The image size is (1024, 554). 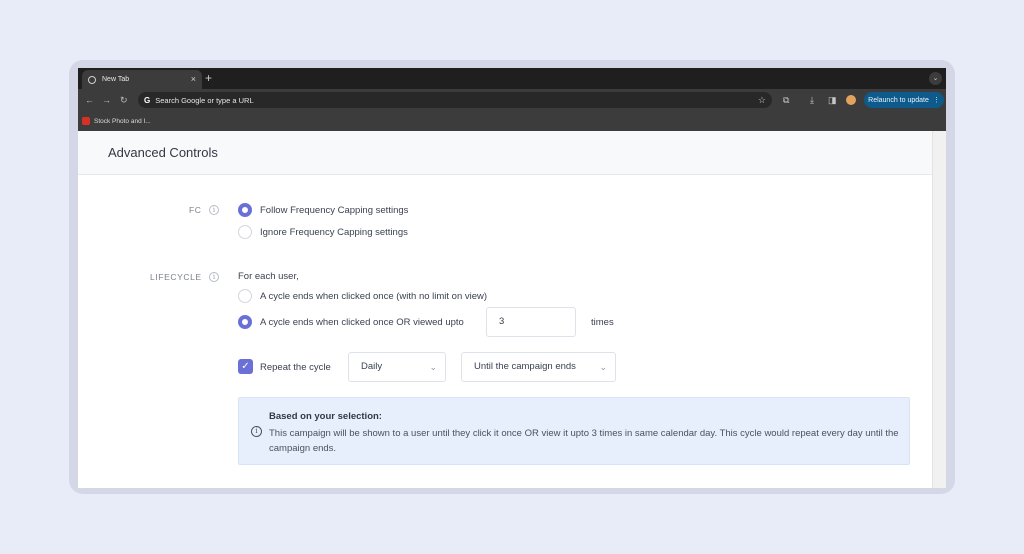 What do you see at coordinates (245, 210) in the screenshot?
I see `fc-follow-radio` at bounding box center [245, 210].